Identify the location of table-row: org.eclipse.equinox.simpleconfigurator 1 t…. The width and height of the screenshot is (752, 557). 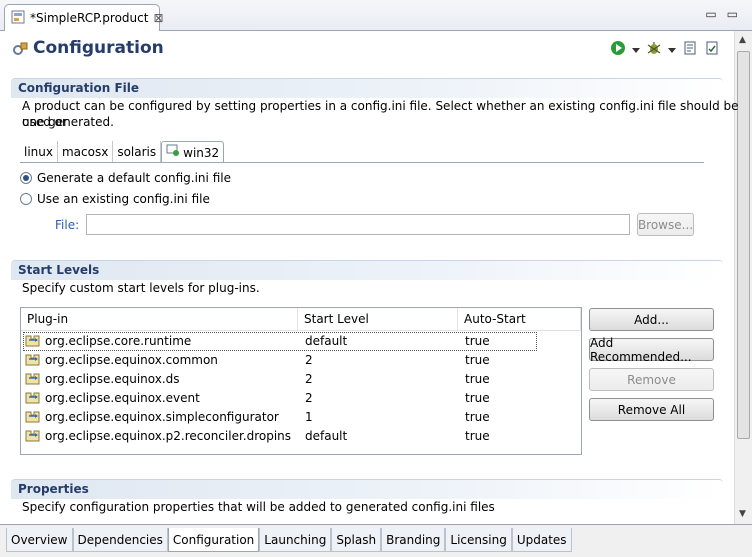
(301, 417).